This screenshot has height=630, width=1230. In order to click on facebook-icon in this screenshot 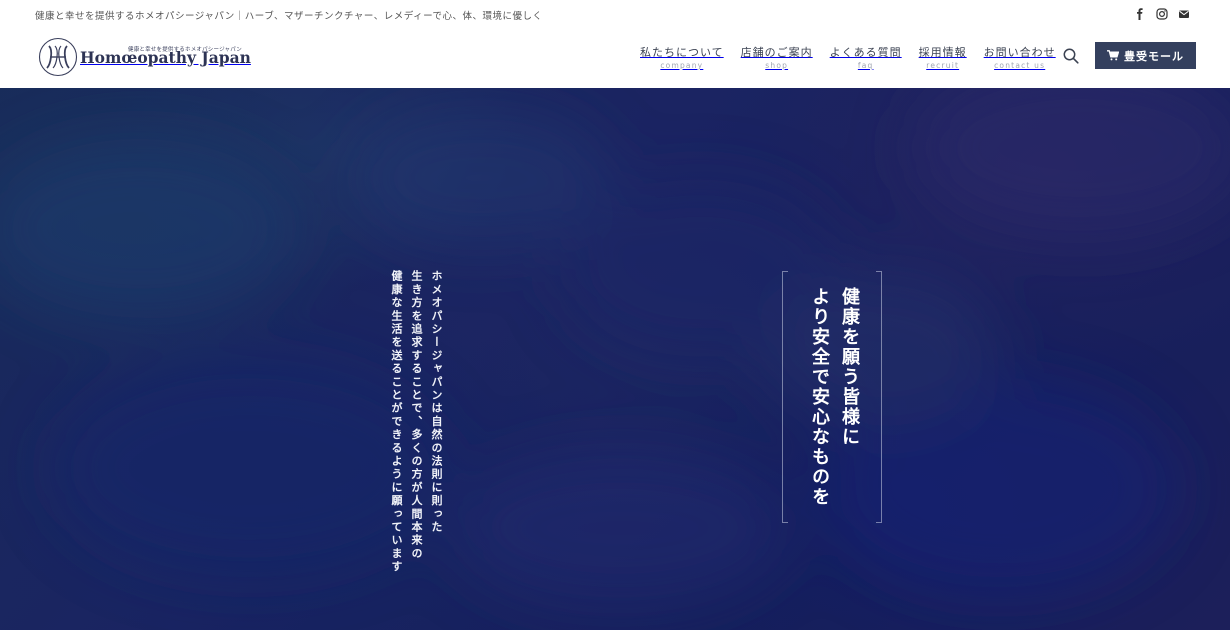, I will do `click(1140, 14)`.